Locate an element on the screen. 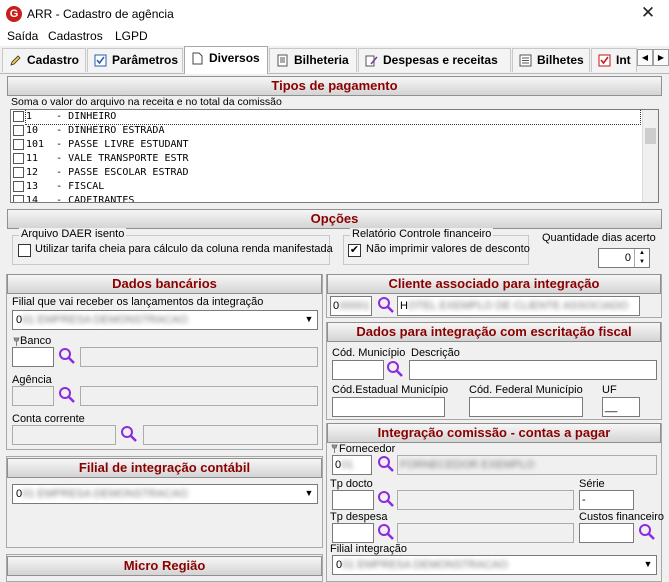 Image resolution: width=669 pixels, height=582 pixels. conta-corrente-name-input is located at coordinates (230, 435).